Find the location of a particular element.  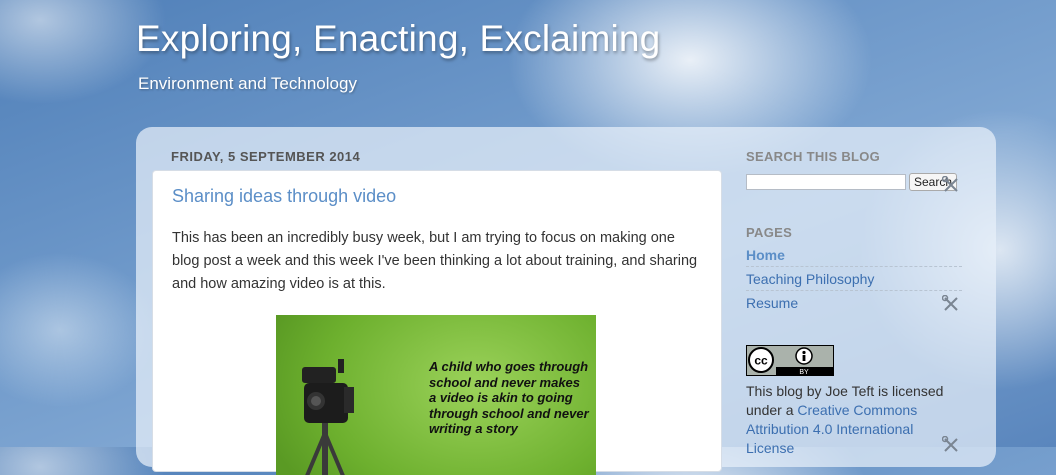

pages-widget-title: Pages is located at coordinates (769, 232).